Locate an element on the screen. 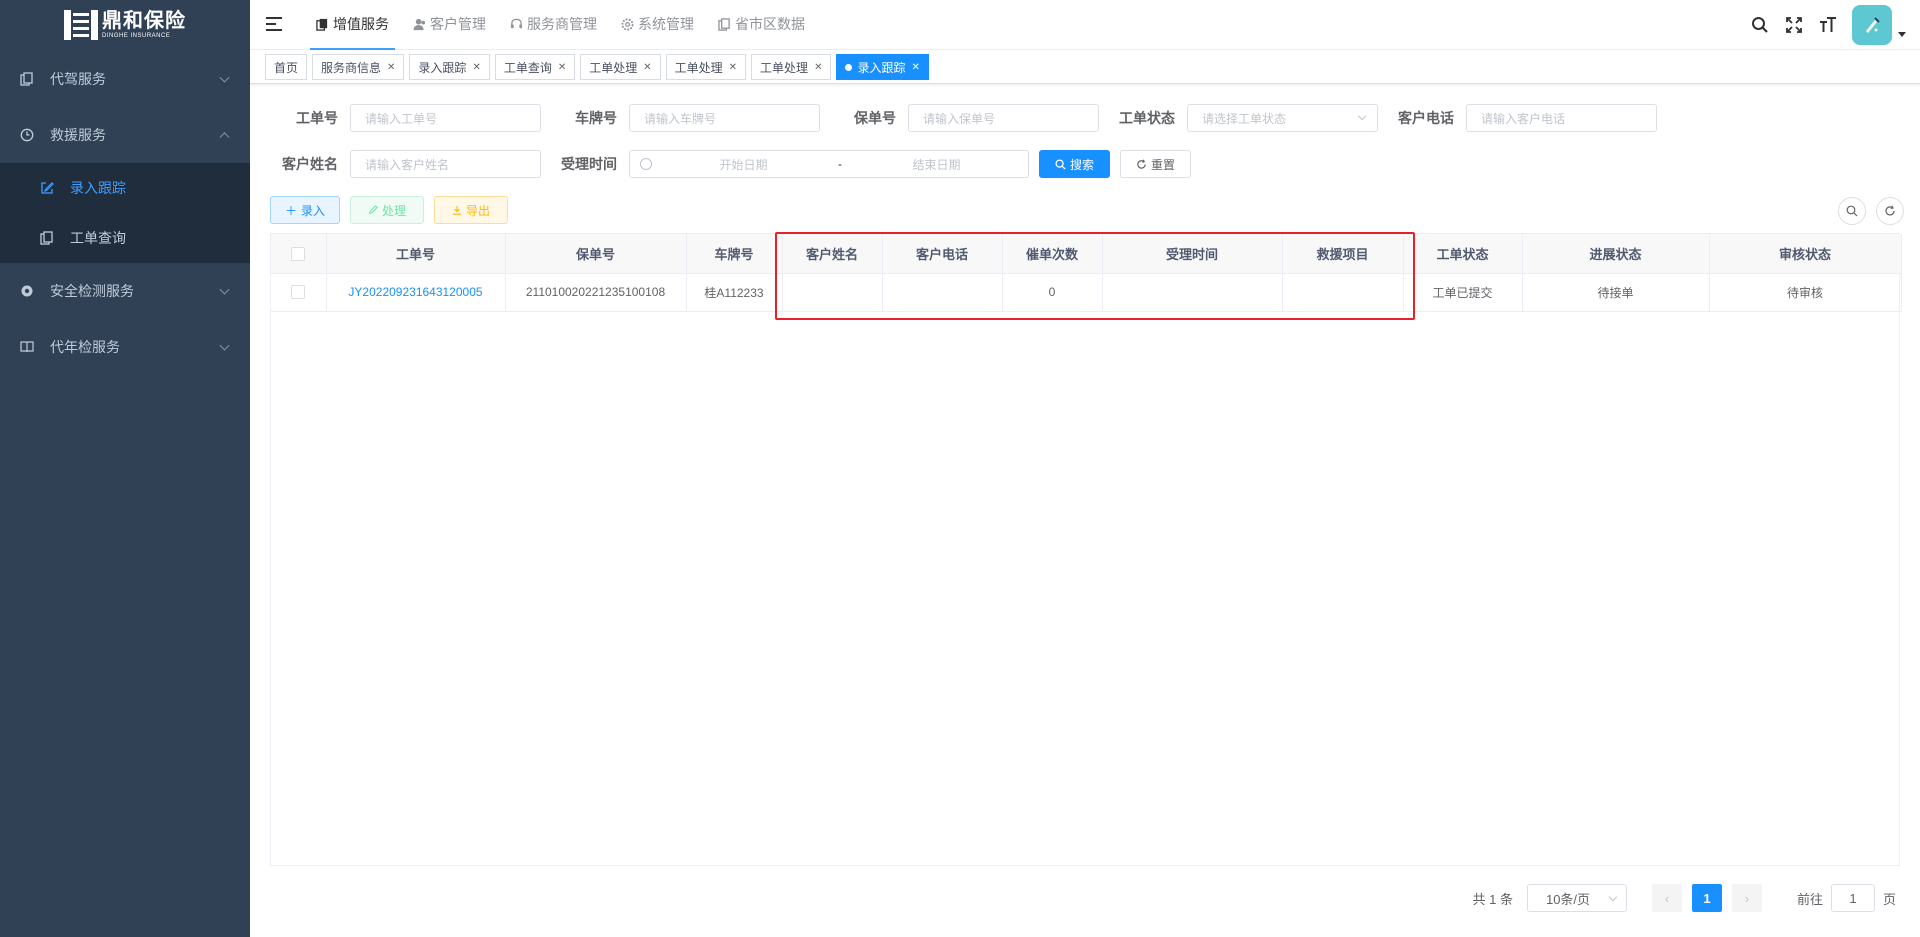  work-order-status-cell: 工单已提交 is located at coordinates (1463, 292).